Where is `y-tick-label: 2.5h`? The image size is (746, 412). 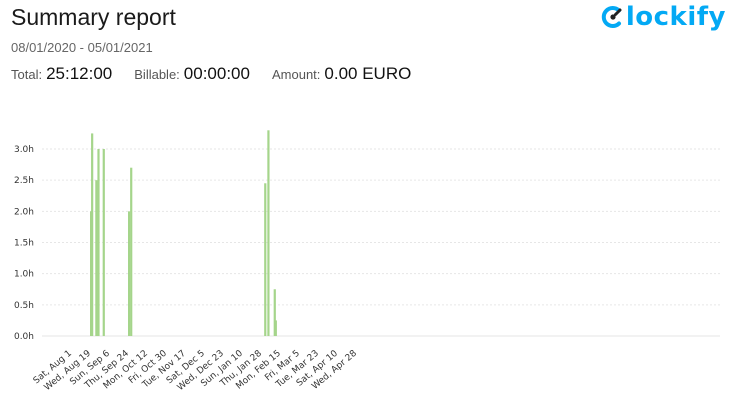 y-tick-label: 2.5h is located at coordinates (24, 181).